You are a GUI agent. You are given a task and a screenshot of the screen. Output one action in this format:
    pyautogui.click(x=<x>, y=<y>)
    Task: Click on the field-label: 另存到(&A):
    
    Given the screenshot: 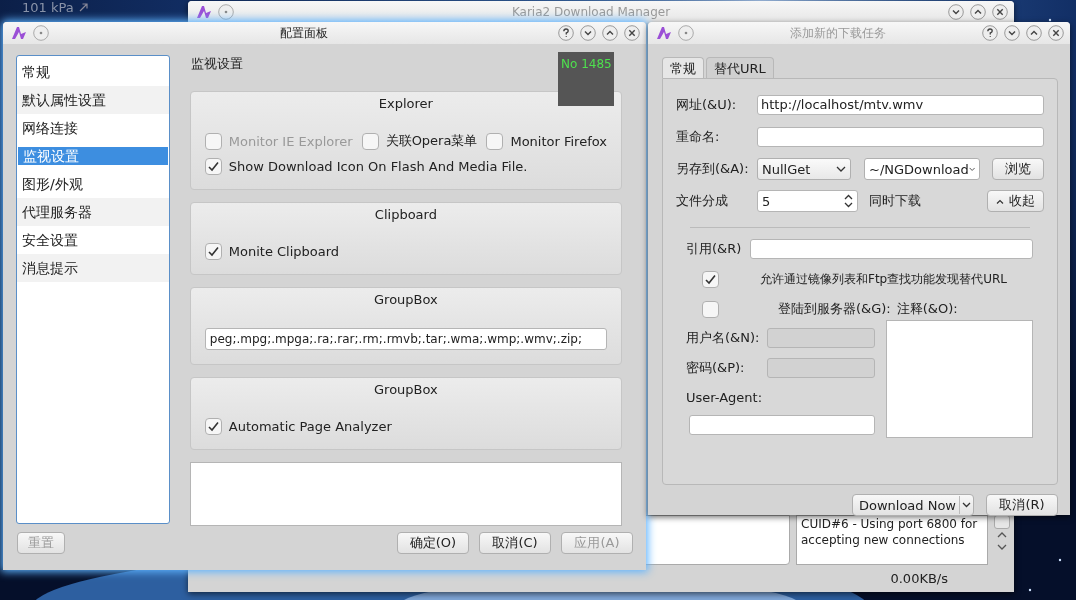 What is the action you would take?
    pyautogui.click(x=713, y=169)
    